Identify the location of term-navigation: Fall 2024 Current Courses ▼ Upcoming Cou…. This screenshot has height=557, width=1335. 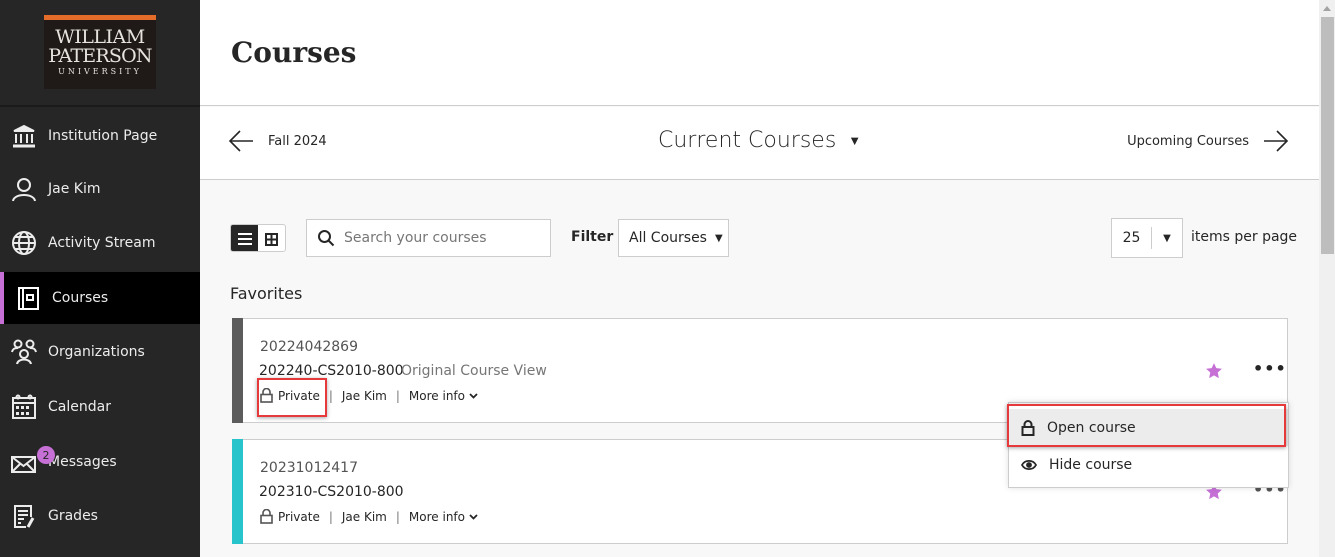
(759, 143).